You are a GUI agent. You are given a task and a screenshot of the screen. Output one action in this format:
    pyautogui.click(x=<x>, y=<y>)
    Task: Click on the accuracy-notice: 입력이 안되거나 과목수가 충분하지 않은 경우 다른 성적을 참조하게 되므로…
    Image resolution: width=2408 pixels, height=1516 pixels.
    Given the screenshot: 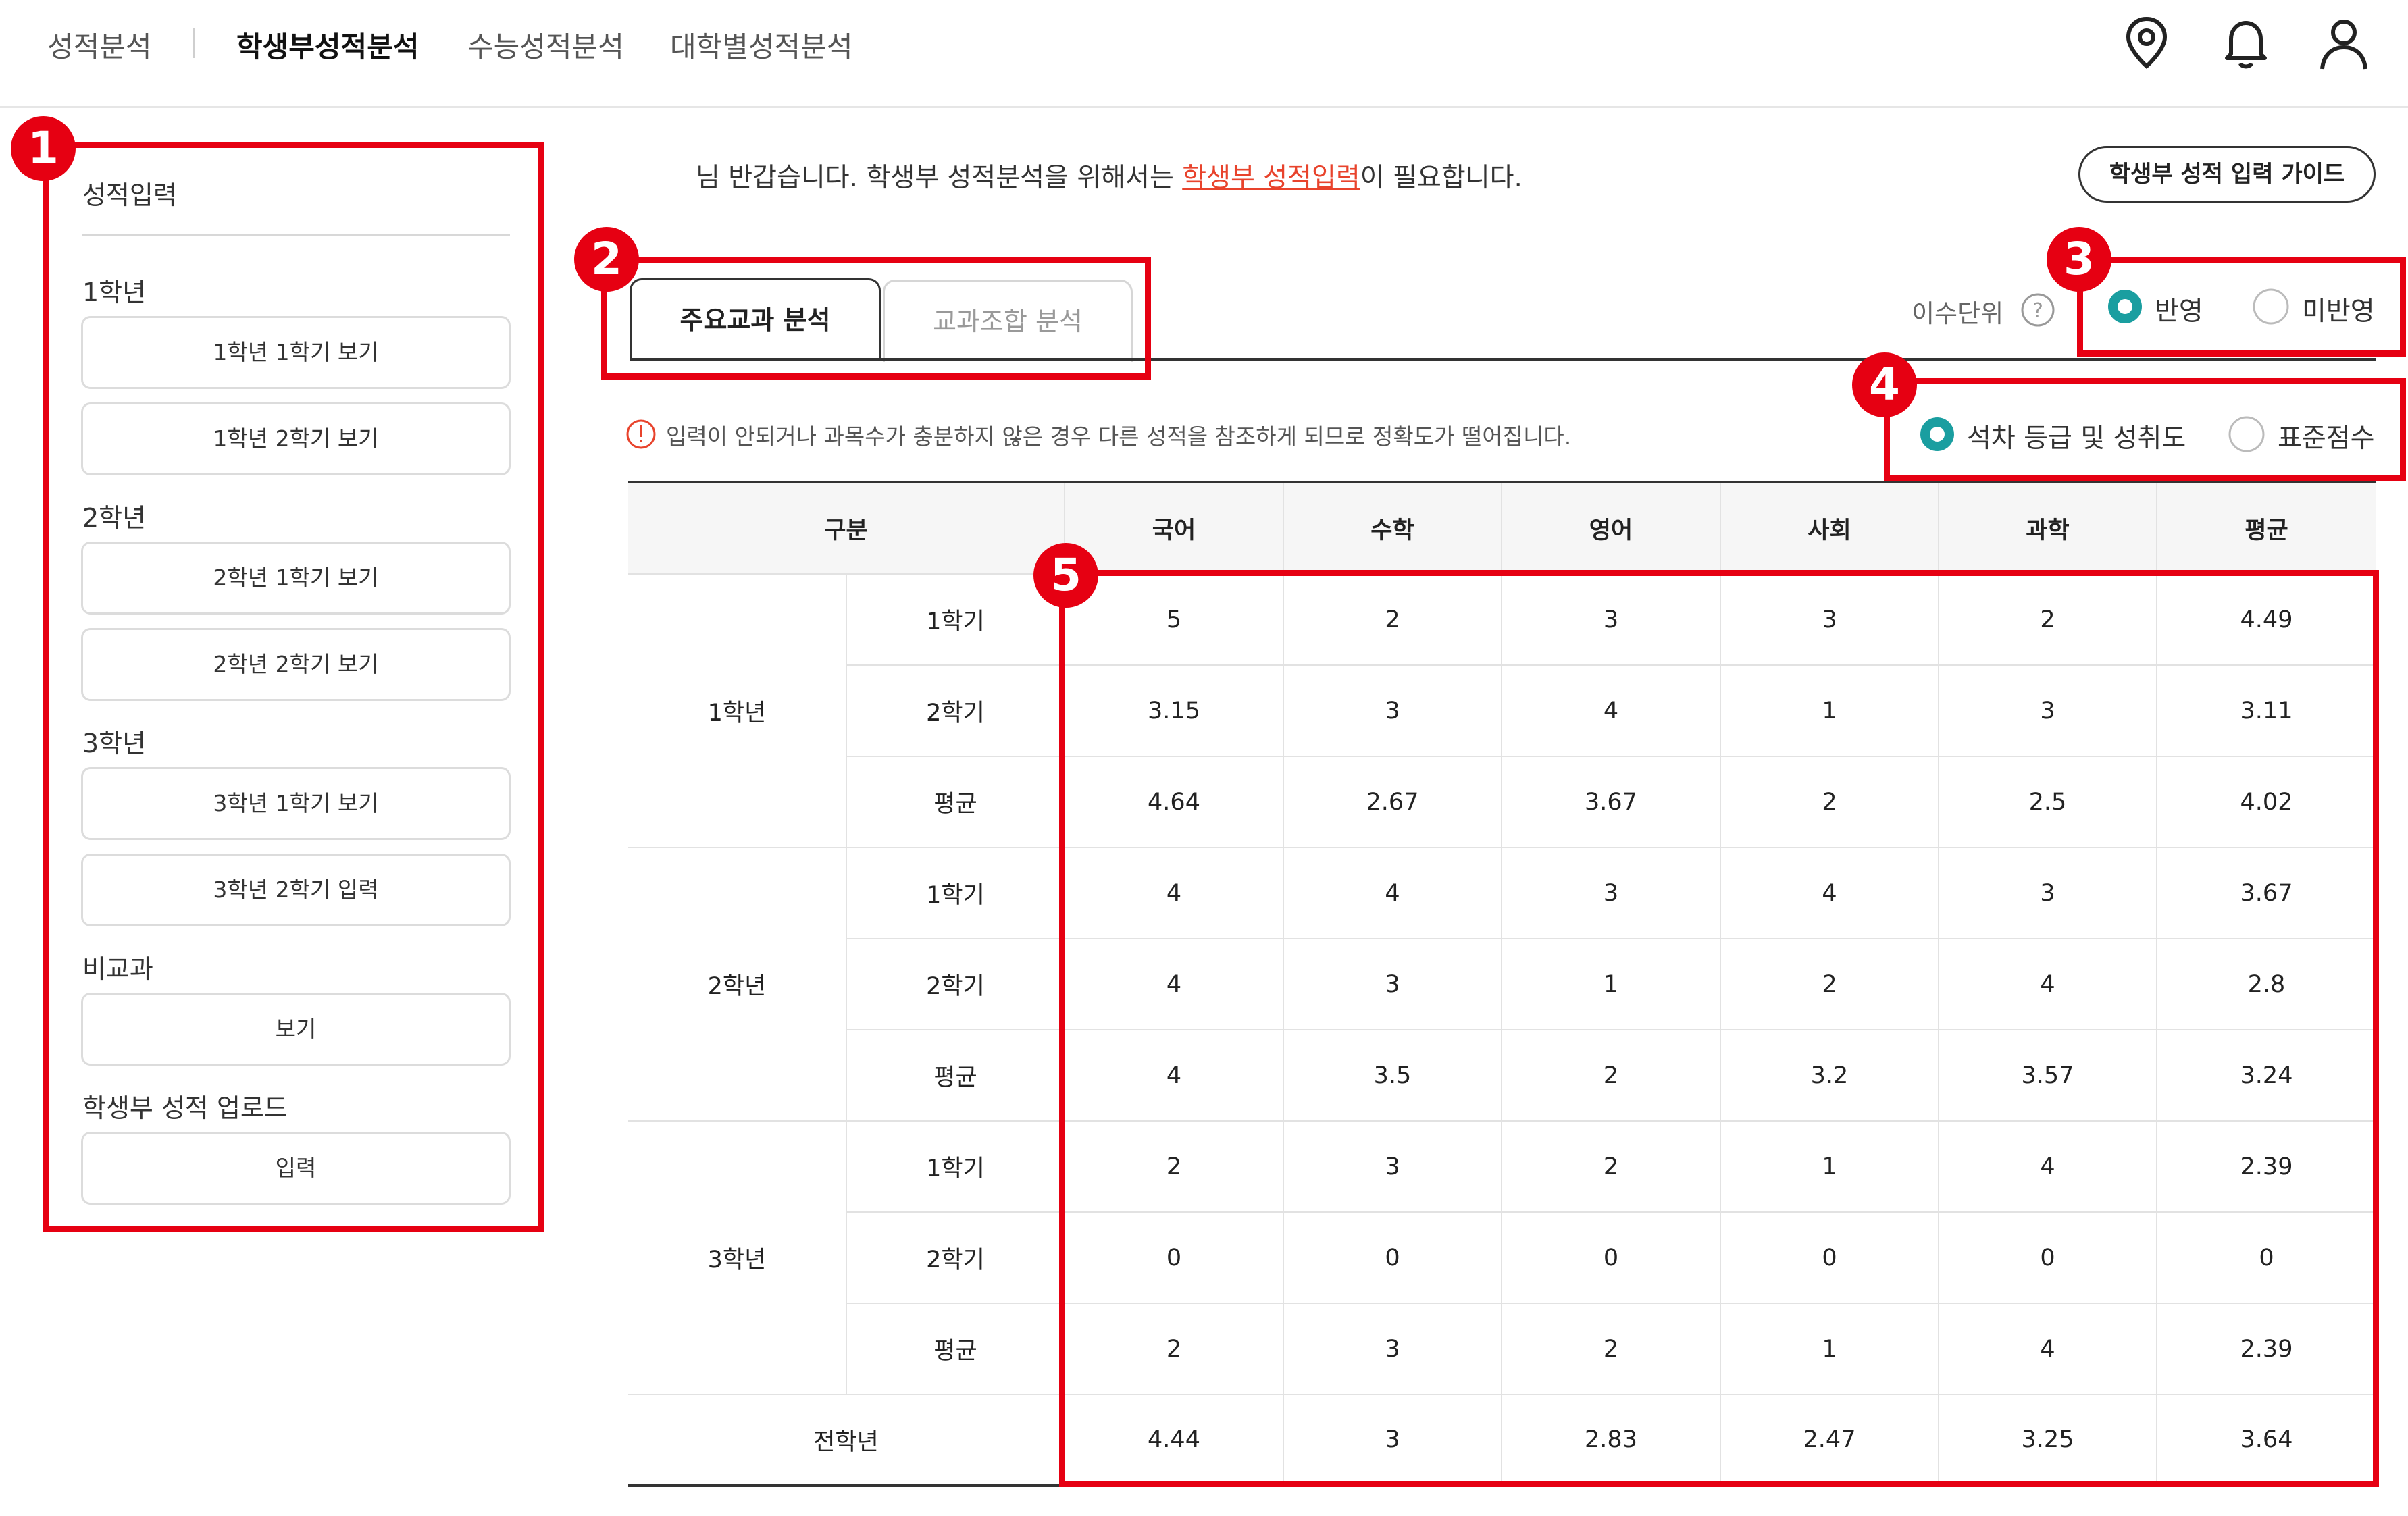 What is the action you would take?
    pyautogui.click(x=1119, y=436)
    